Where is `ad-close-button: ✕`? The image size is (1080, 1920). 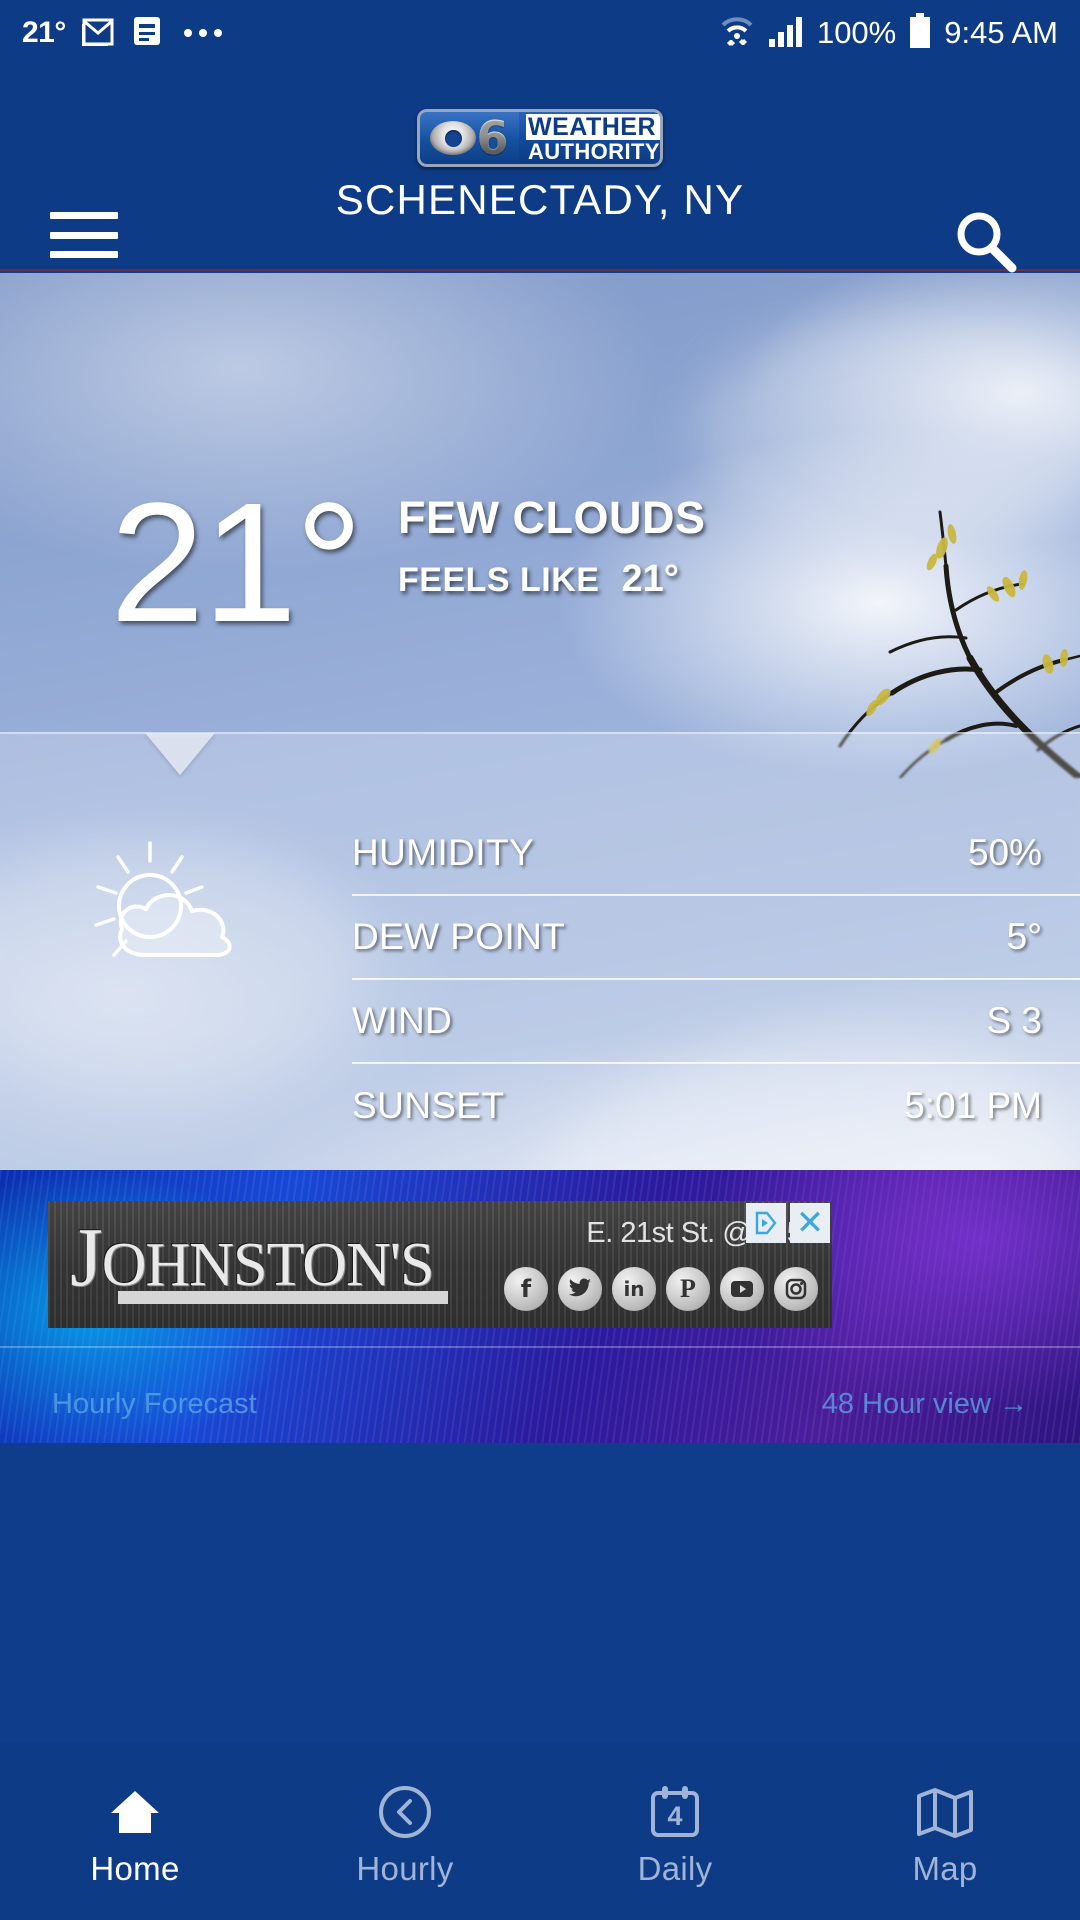
ad-close-button: ✕ is located at coordinates (810, 1223).